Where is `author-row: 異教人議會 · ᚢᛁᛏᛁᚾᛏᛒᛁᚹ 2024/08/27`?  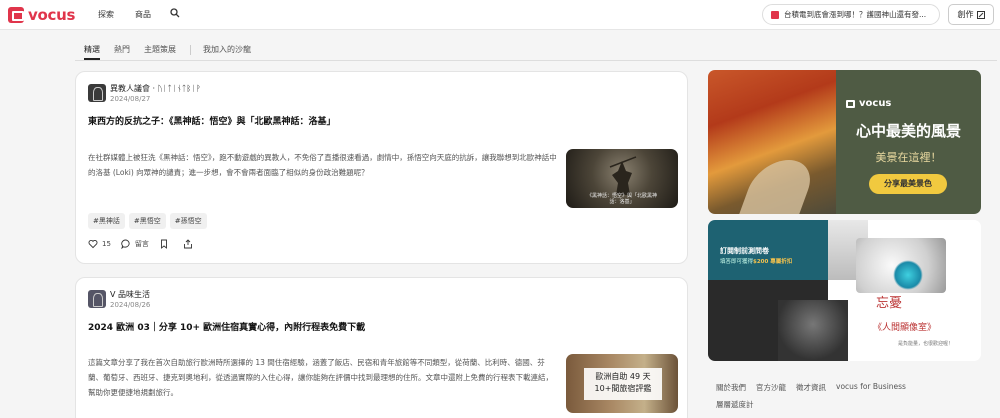 author-row: 異教人議會 · ᚢᛁᛏᛁᚾᛏᛒᛁᚹ 2024/08/27 is located at coordinates (144, 94).